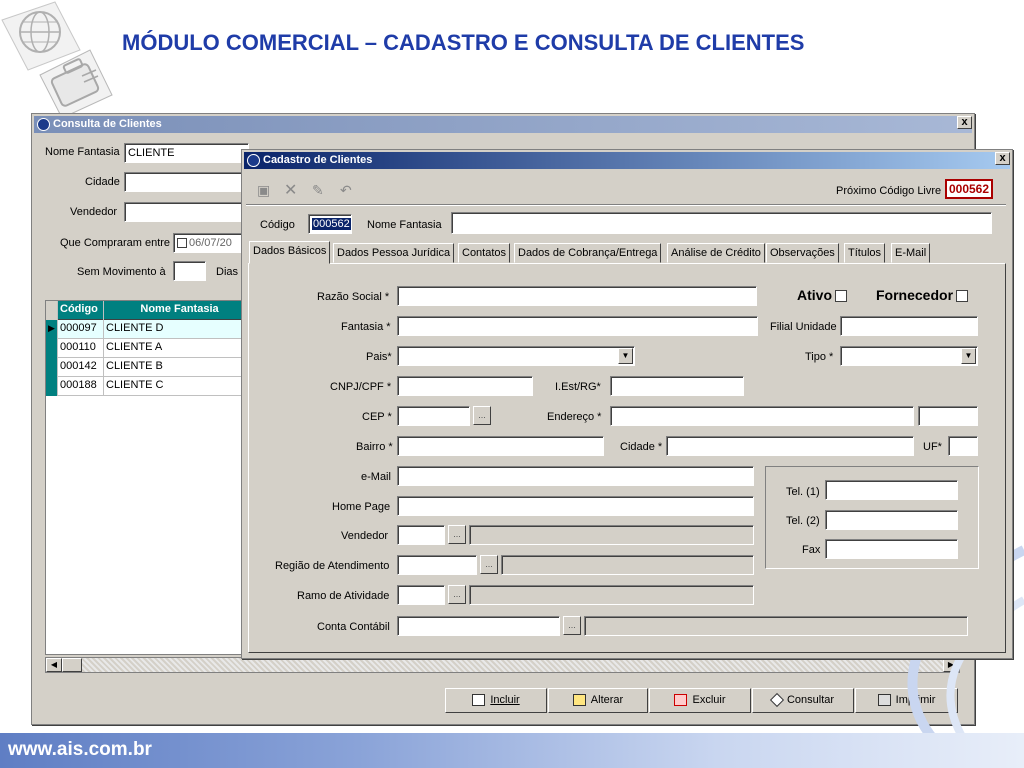 The height and width of the screenshot is (768, 1024). What do you see at coordinates (512, 750) in the screenshot?
I see `footer-bar` at bounding box center [512, 750].